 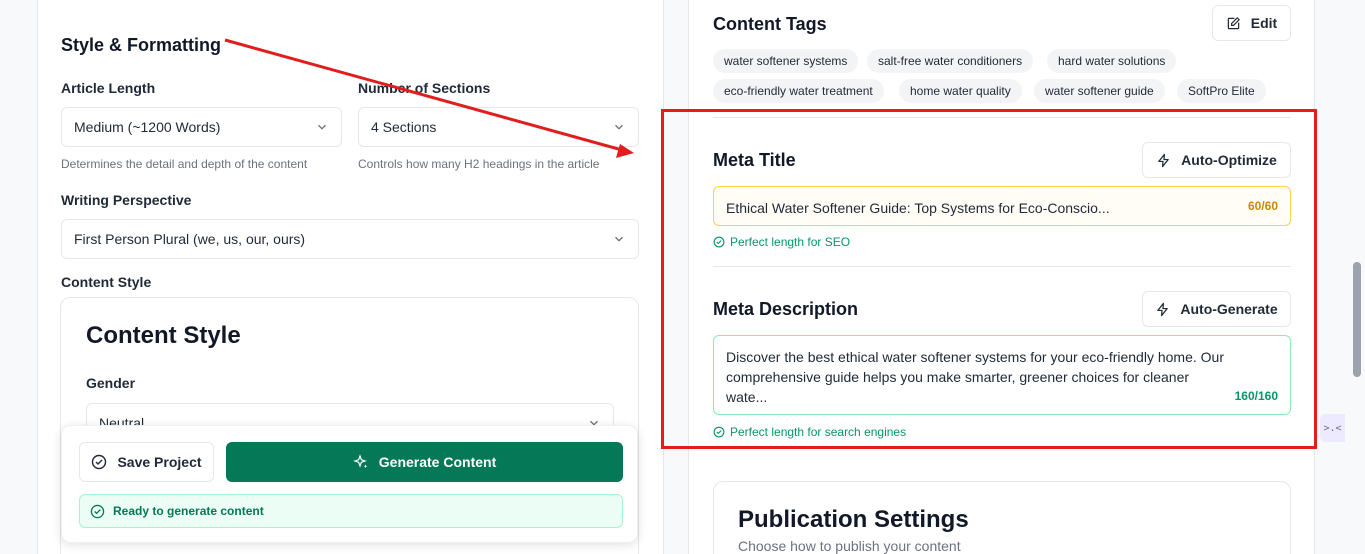 I want to click on side-widget-tab: >.<, so click(x=1332, y=428).